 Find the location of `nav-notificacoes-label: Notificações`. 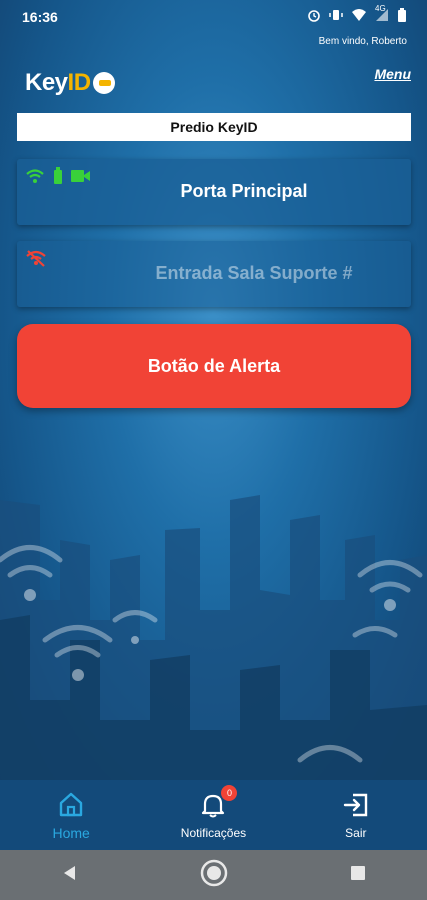

nav-notificacoes-label: Notificações is located at coordinates (213, 832).